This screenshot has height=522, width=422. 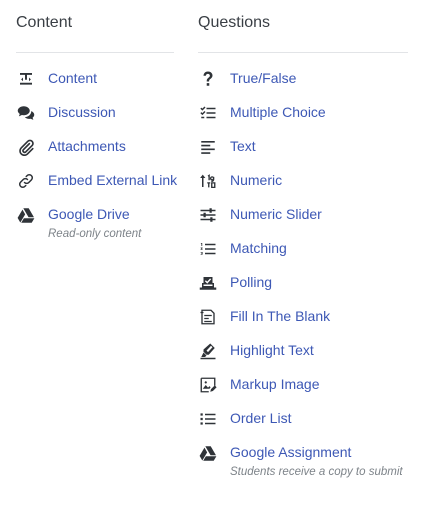 What do you see at coordinates (208, 215) in the screenshot?
I see `slider-icon` at bounding box center [208, 215].